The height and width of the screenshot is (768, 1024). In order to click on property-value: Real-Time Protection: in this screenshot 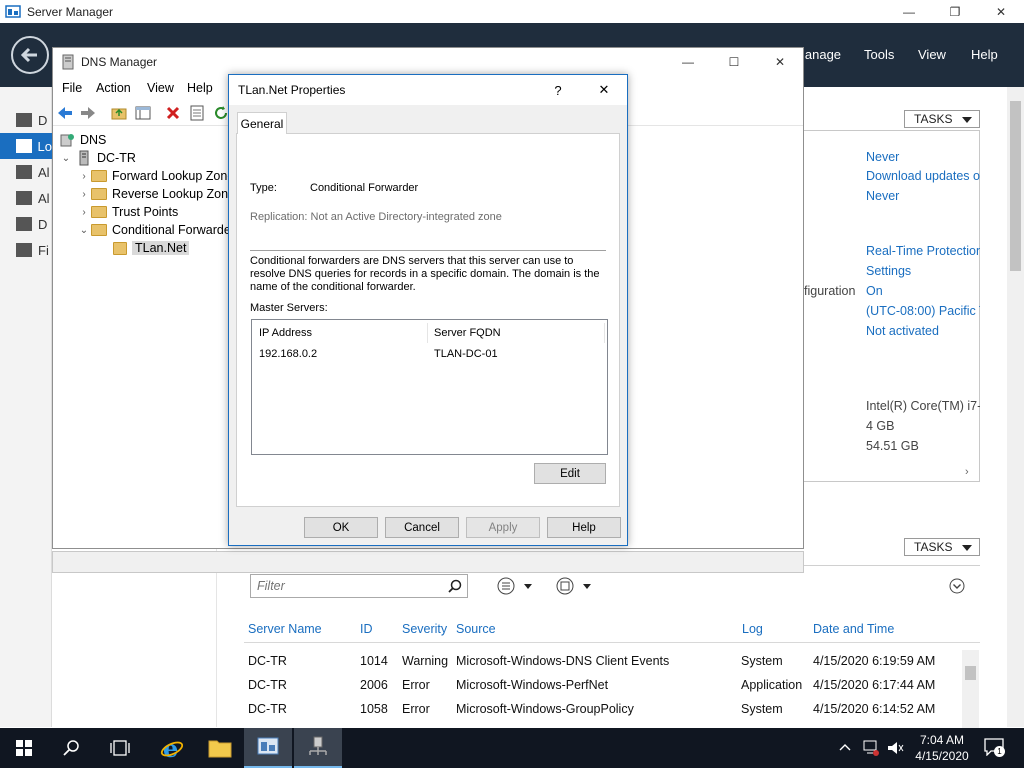, I will do `click(923, 251)`.